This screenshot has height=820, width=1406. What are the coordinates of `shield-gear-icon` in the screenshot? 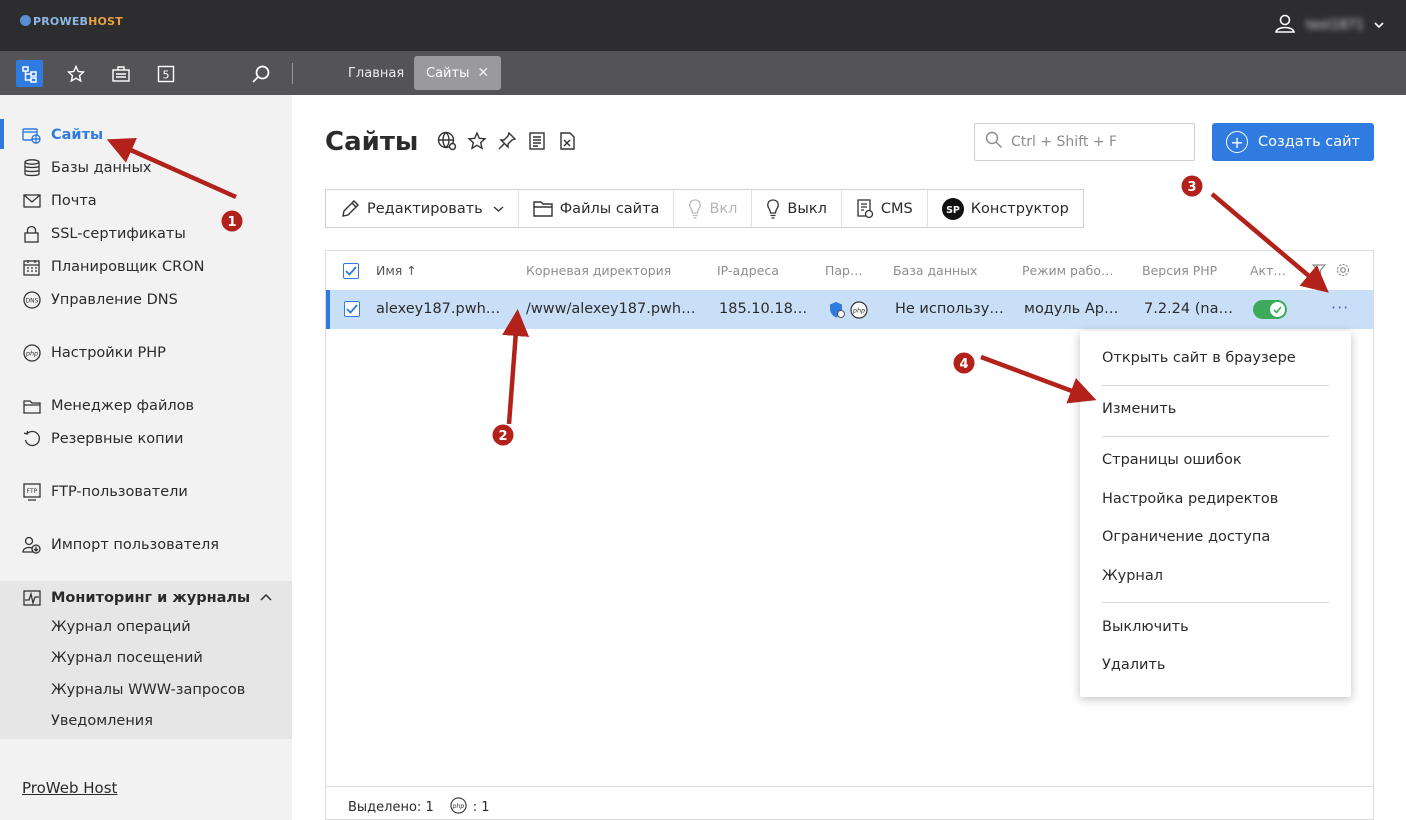 It's located at (837, 312).